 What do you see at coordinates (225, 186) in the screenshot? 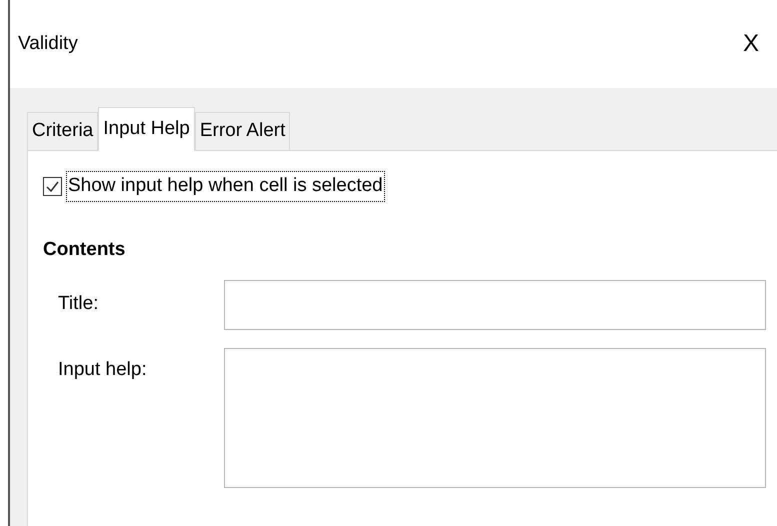
I see `checkbox-label: Show input help when cell is selected` at bounding box center [225, 186].